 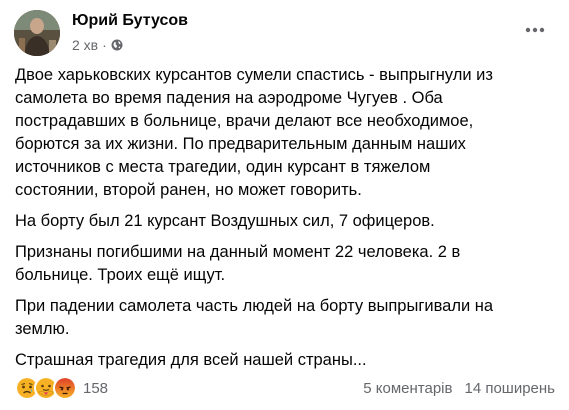 I want to click on reaction-count: 158, so click(x=96, y=388).